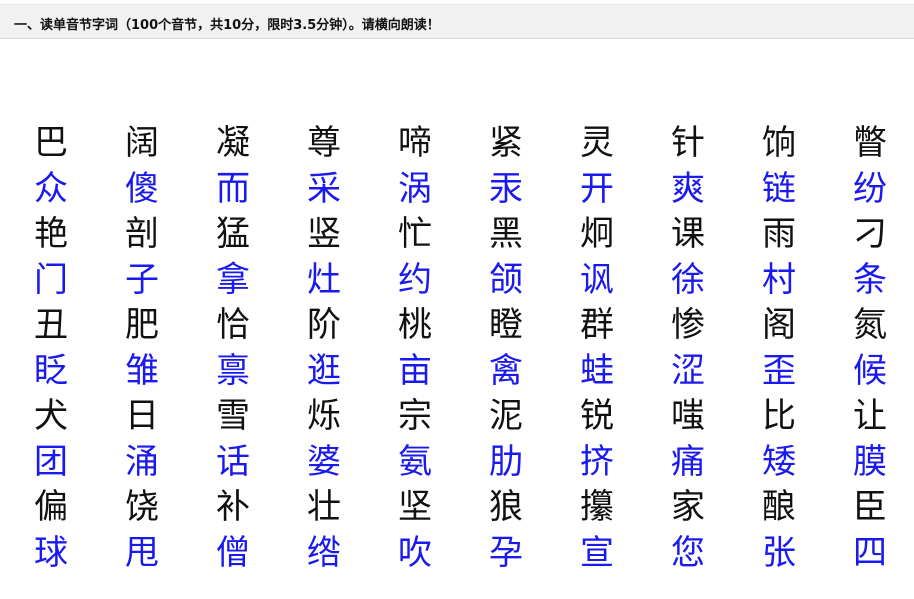 The height and width of the screenshot is (599, 914). I want to click on character-cell: 酿, so click(779, 507).